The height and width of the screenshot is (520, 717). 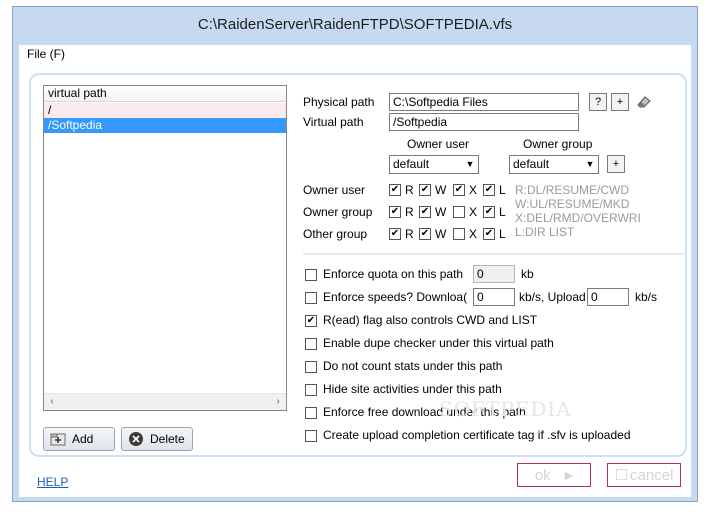 What do you see at coordinates (46, 54) in the screenshot?
I see `menu-file: File (F)` at bounding box center [46, 54].